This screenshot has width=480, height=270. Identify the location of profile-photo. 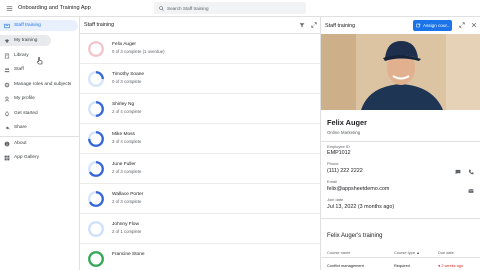
(400, 72).